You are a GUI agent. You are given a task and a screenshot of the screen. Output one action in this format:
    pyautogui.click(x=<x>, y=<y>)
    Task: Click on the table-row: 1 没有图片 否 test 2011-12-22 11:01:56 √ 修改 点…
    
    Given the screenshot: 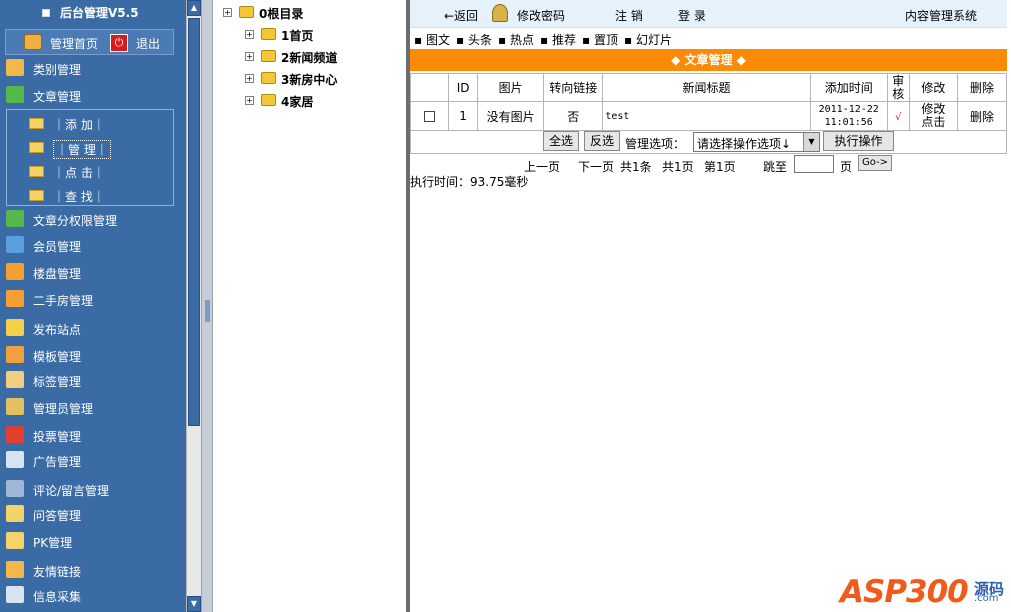 What is the action you would take?
    pyautogui.click(x=708, y=116)
    